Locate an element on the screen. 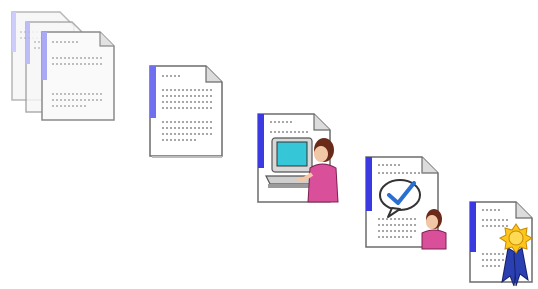  certificate-award-icon is located at coordinates (501, 244).